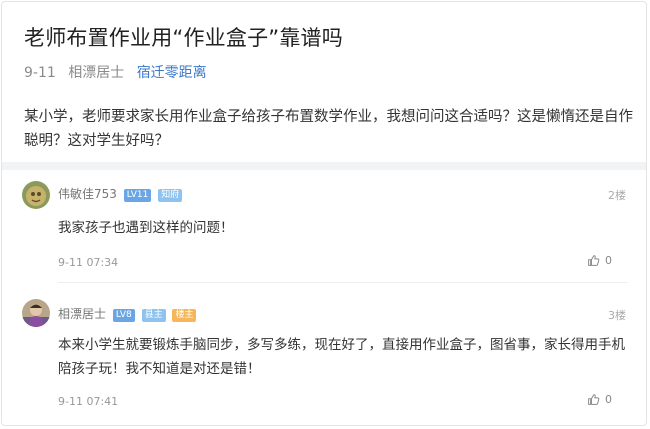 This screenshot has width=650, height=429. What do you see at coordinates (170, 195) in the screenshot?
I see `rank-badge: 知府` at bounding box center [170, 195].